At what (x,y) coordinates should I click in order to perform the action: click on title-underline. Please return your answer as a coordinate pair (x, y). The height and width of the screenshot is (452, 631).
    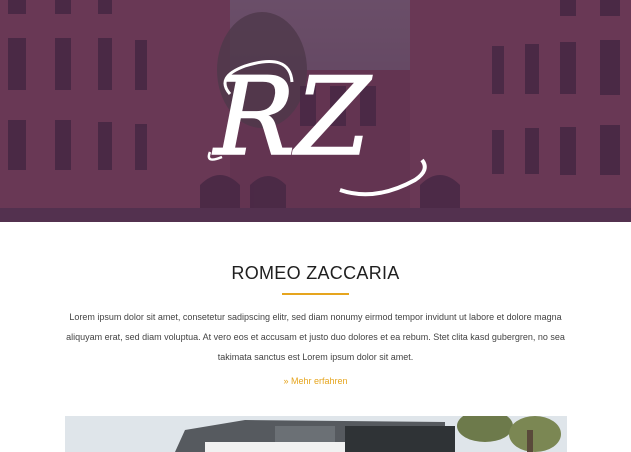
    Looking at the image, I should click on (315, 294).